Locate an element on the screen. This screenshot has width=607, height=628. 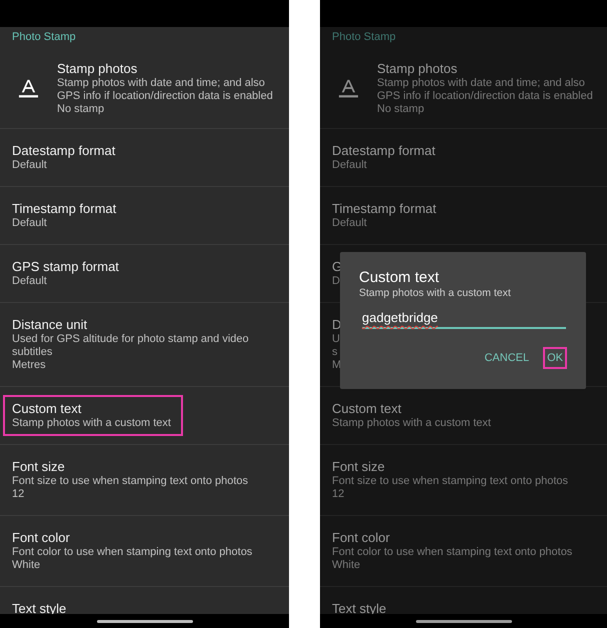
settings-item: GPS stamp format Default is located at coordinates (144, 274).